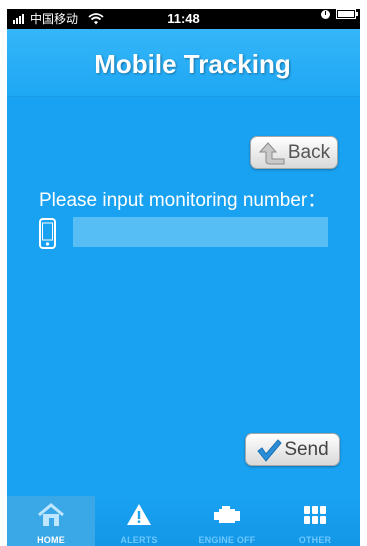 This screenshot has height=546, width=367. What do you see at coordinates (315, 515) in the screenshot?
I see `grid-icon` at bounding box center [315, 515].